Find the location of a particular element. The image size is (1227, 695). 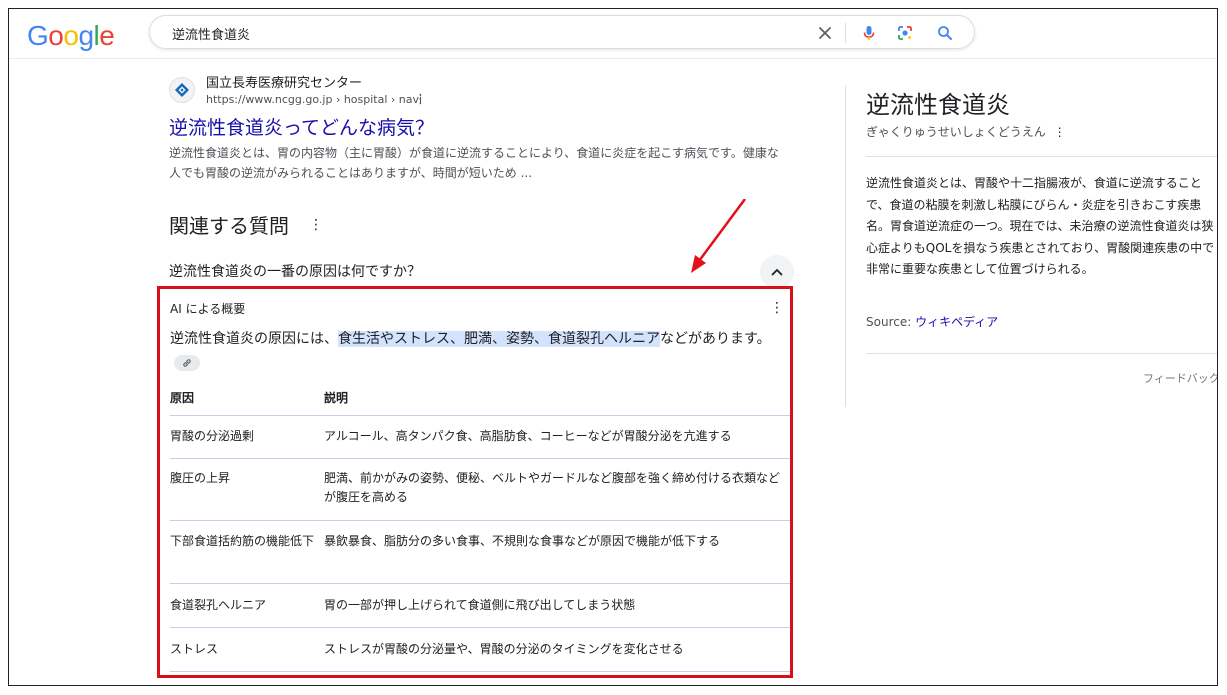

table-row: 食道裂孔ヘルニア 胃の一部が押し上げられて食道側に飛び出してしまう状態 is located at coordinates (480, 606).